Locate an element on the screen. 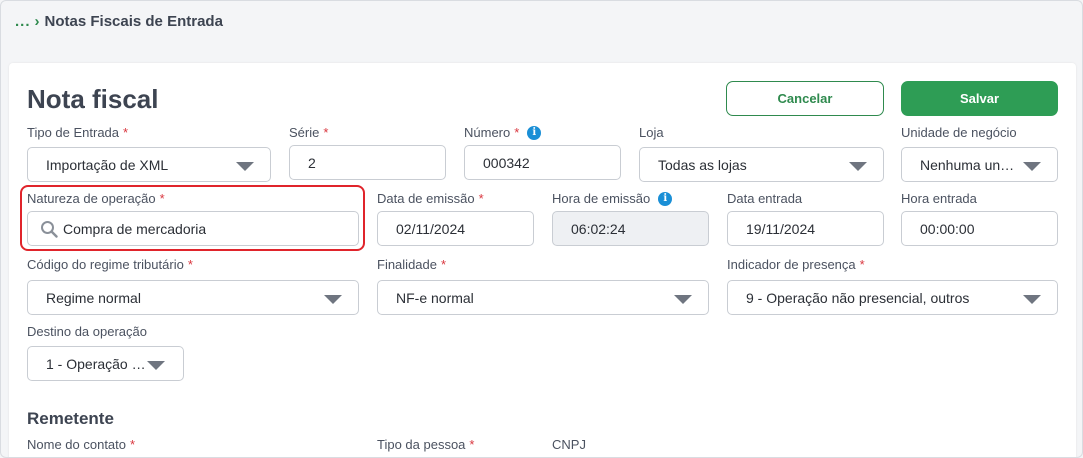  cnpj-label: CNPJ is located at coordinates (569, 444).